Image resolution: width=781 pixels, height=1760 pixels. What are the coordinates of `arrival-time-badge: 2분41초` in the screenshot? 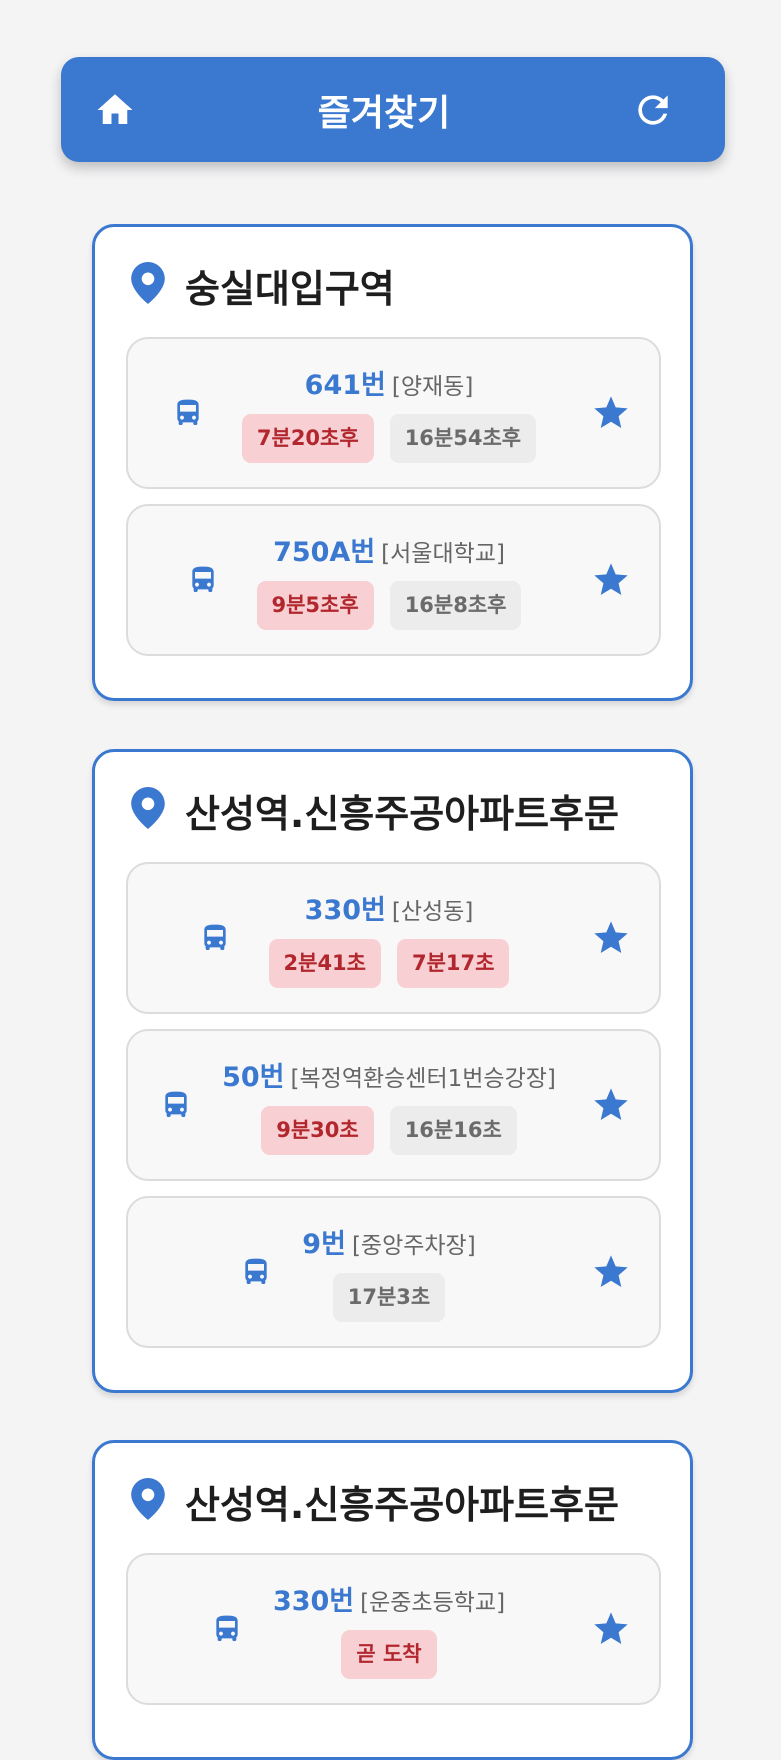 It's located at (324, 963).